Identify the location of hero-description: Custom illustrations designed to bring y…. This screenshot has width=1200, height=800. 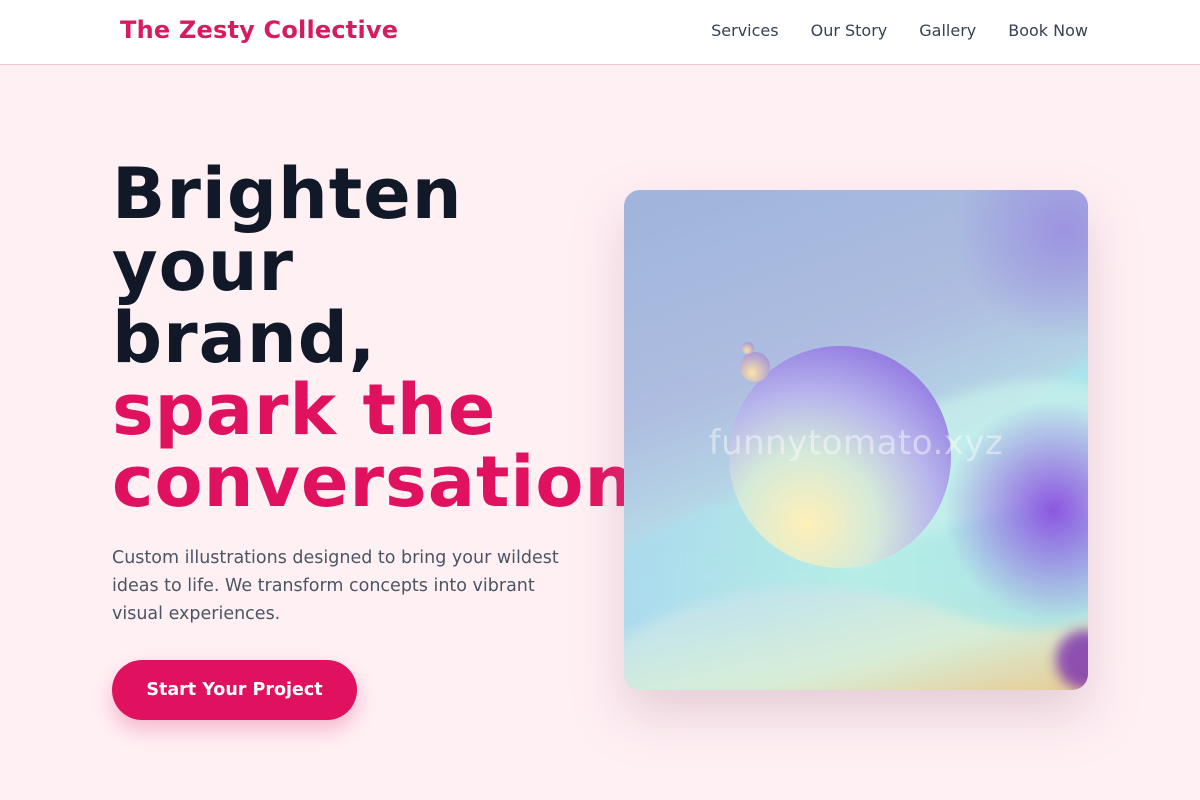
(335, 586).